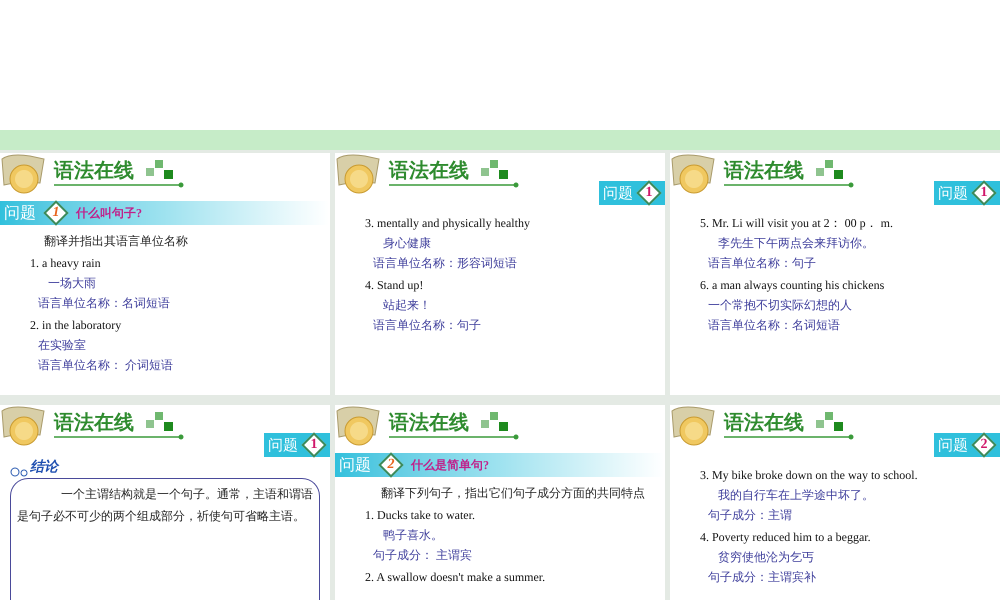  I want to click on translation-text: 贫穷使他沦为乞丐, so click(766, 557).